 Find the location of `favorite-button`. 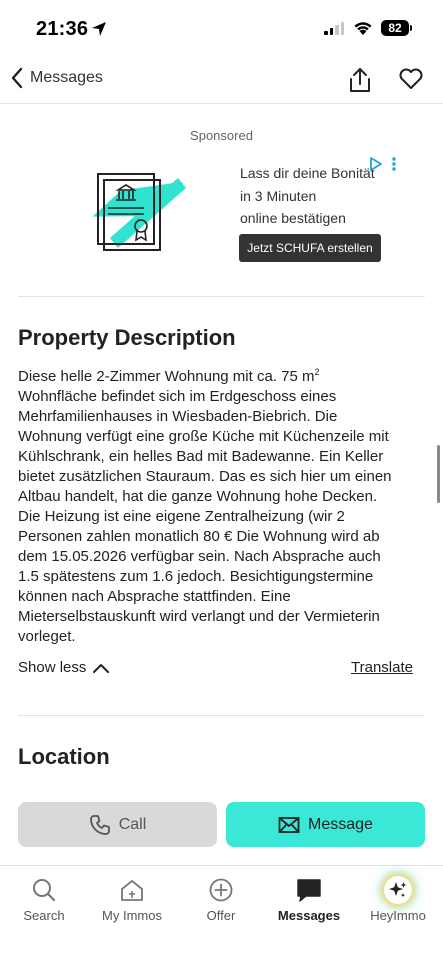

favorite-button is located at coordinates (411, 81).